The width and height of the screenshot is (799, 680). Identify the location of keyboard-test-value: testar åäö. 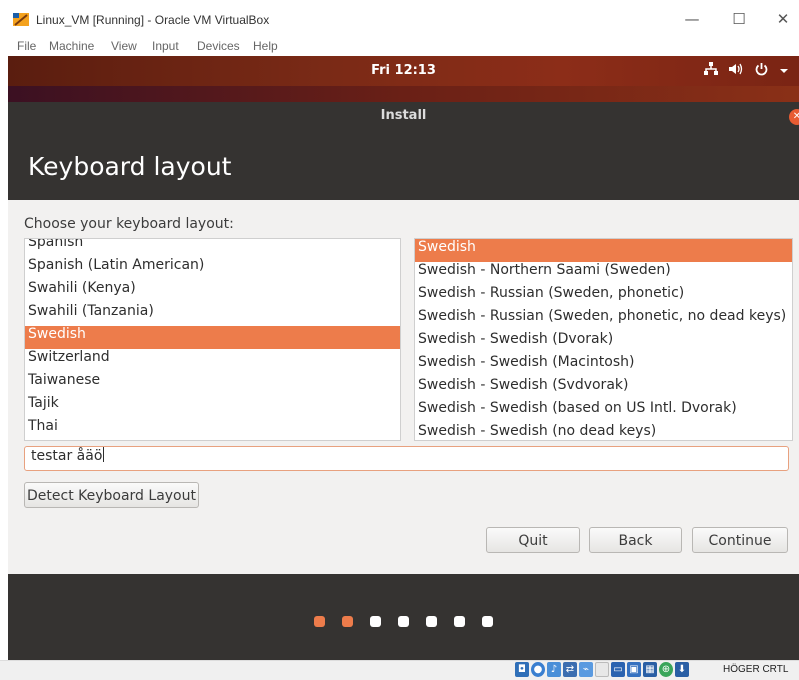
(67, 456).